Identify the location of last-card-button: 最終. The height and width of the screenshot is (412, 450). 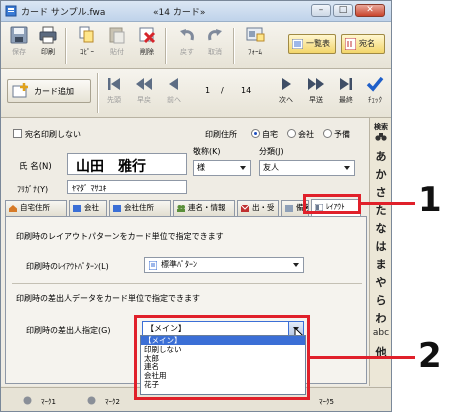
(346, 90).